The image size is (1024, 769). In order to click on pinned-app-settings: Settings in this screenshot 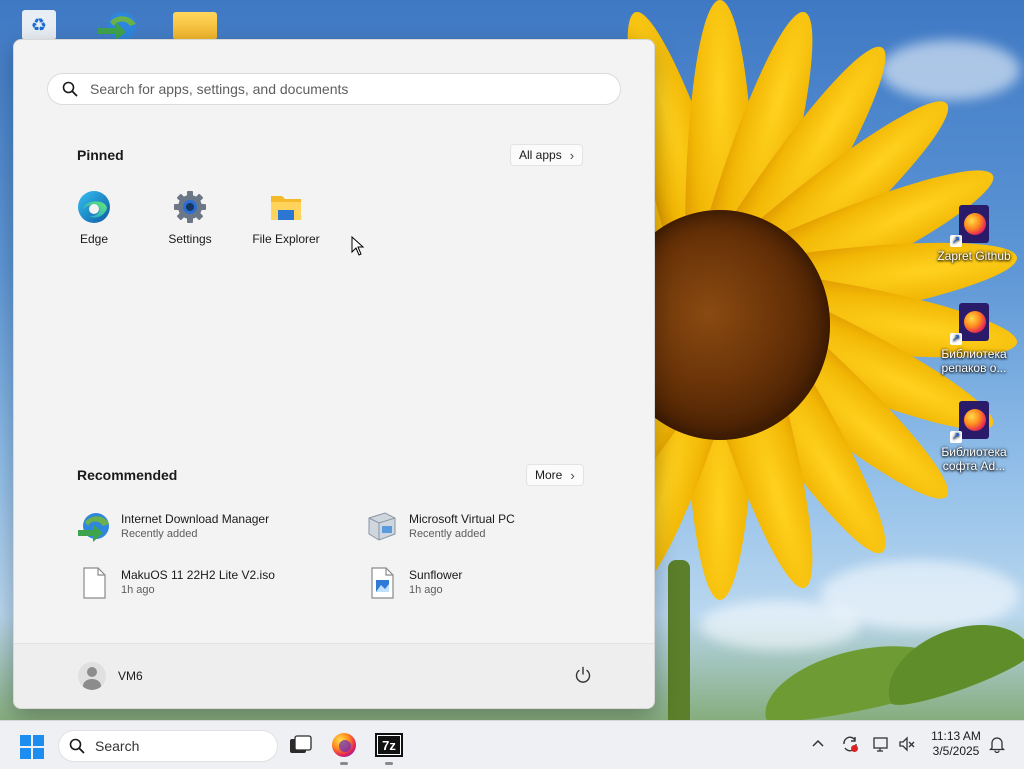, I will do `click(190, 218)`.